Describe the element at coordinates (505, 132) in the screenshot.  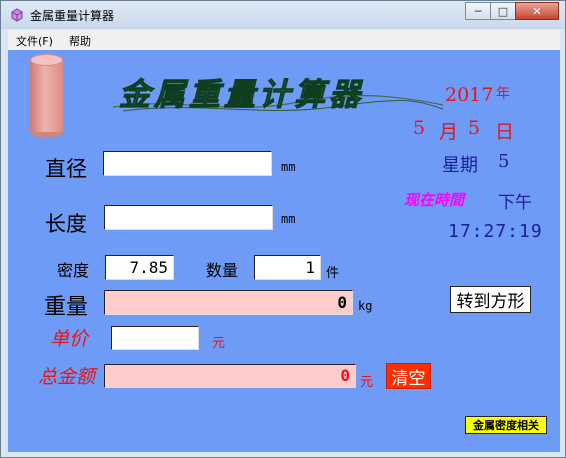
I see `day-unit: 日` at that location.